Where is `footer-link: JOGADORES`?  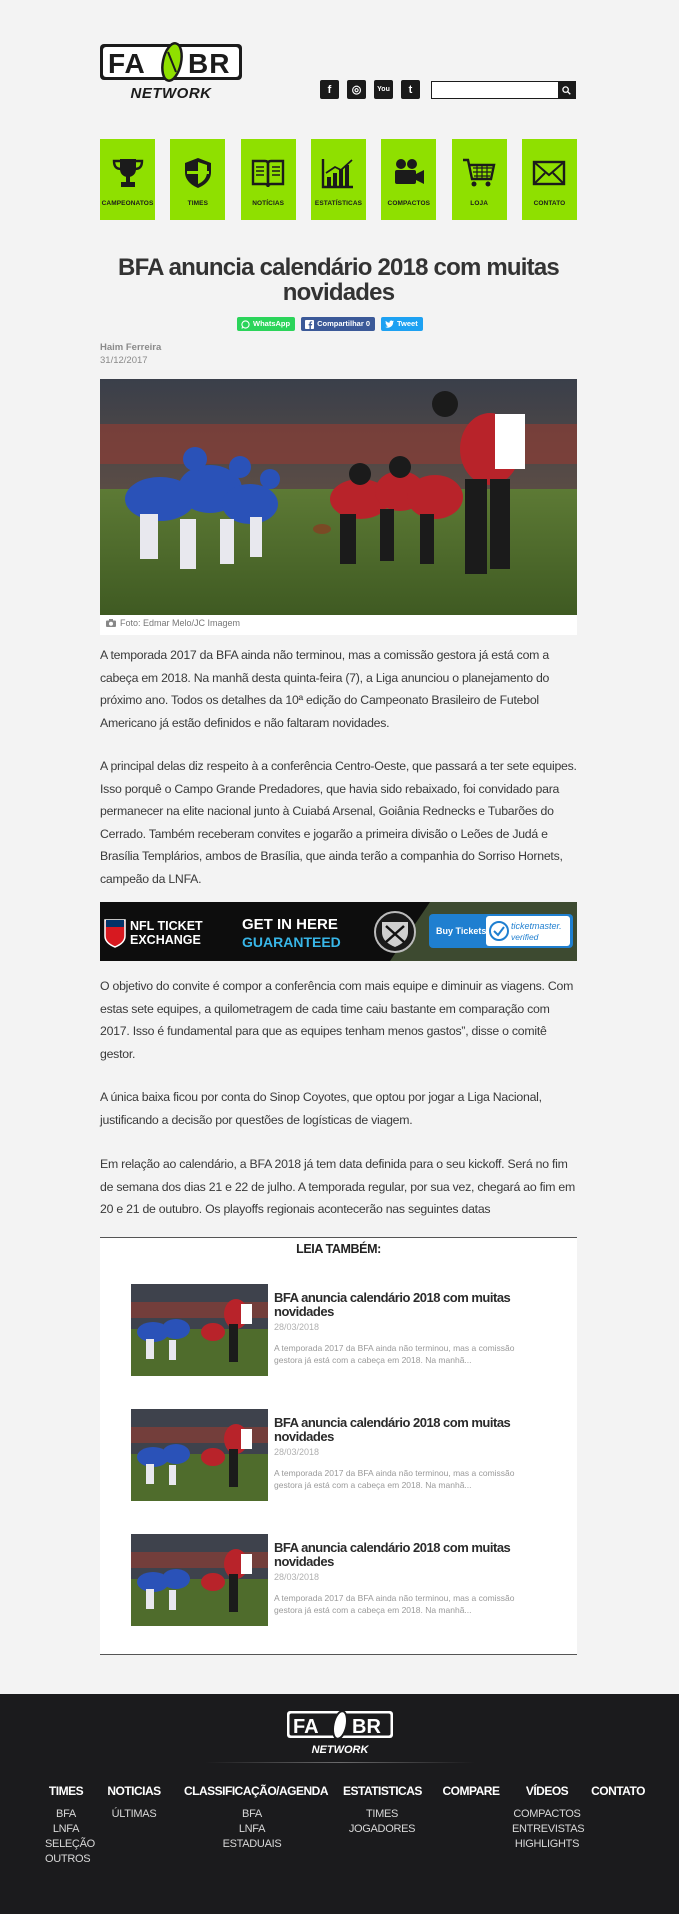
footer-link: JOGADORES is located at coordinates (382, 1829).